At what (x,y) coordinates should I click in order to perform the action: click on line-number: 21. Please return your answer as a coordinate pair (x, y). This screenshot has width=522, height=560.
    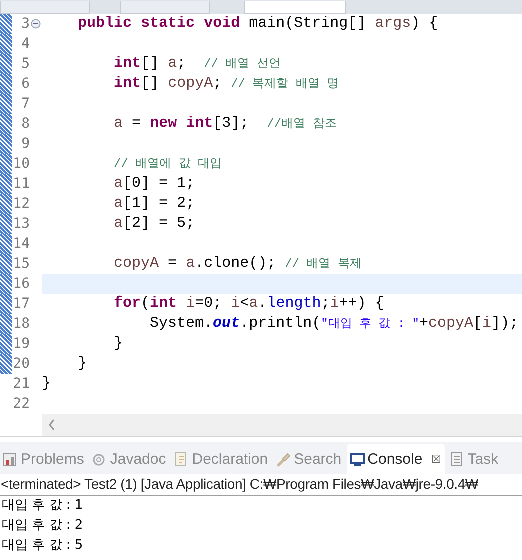
    Looking at the image, I should click on (21, 384).